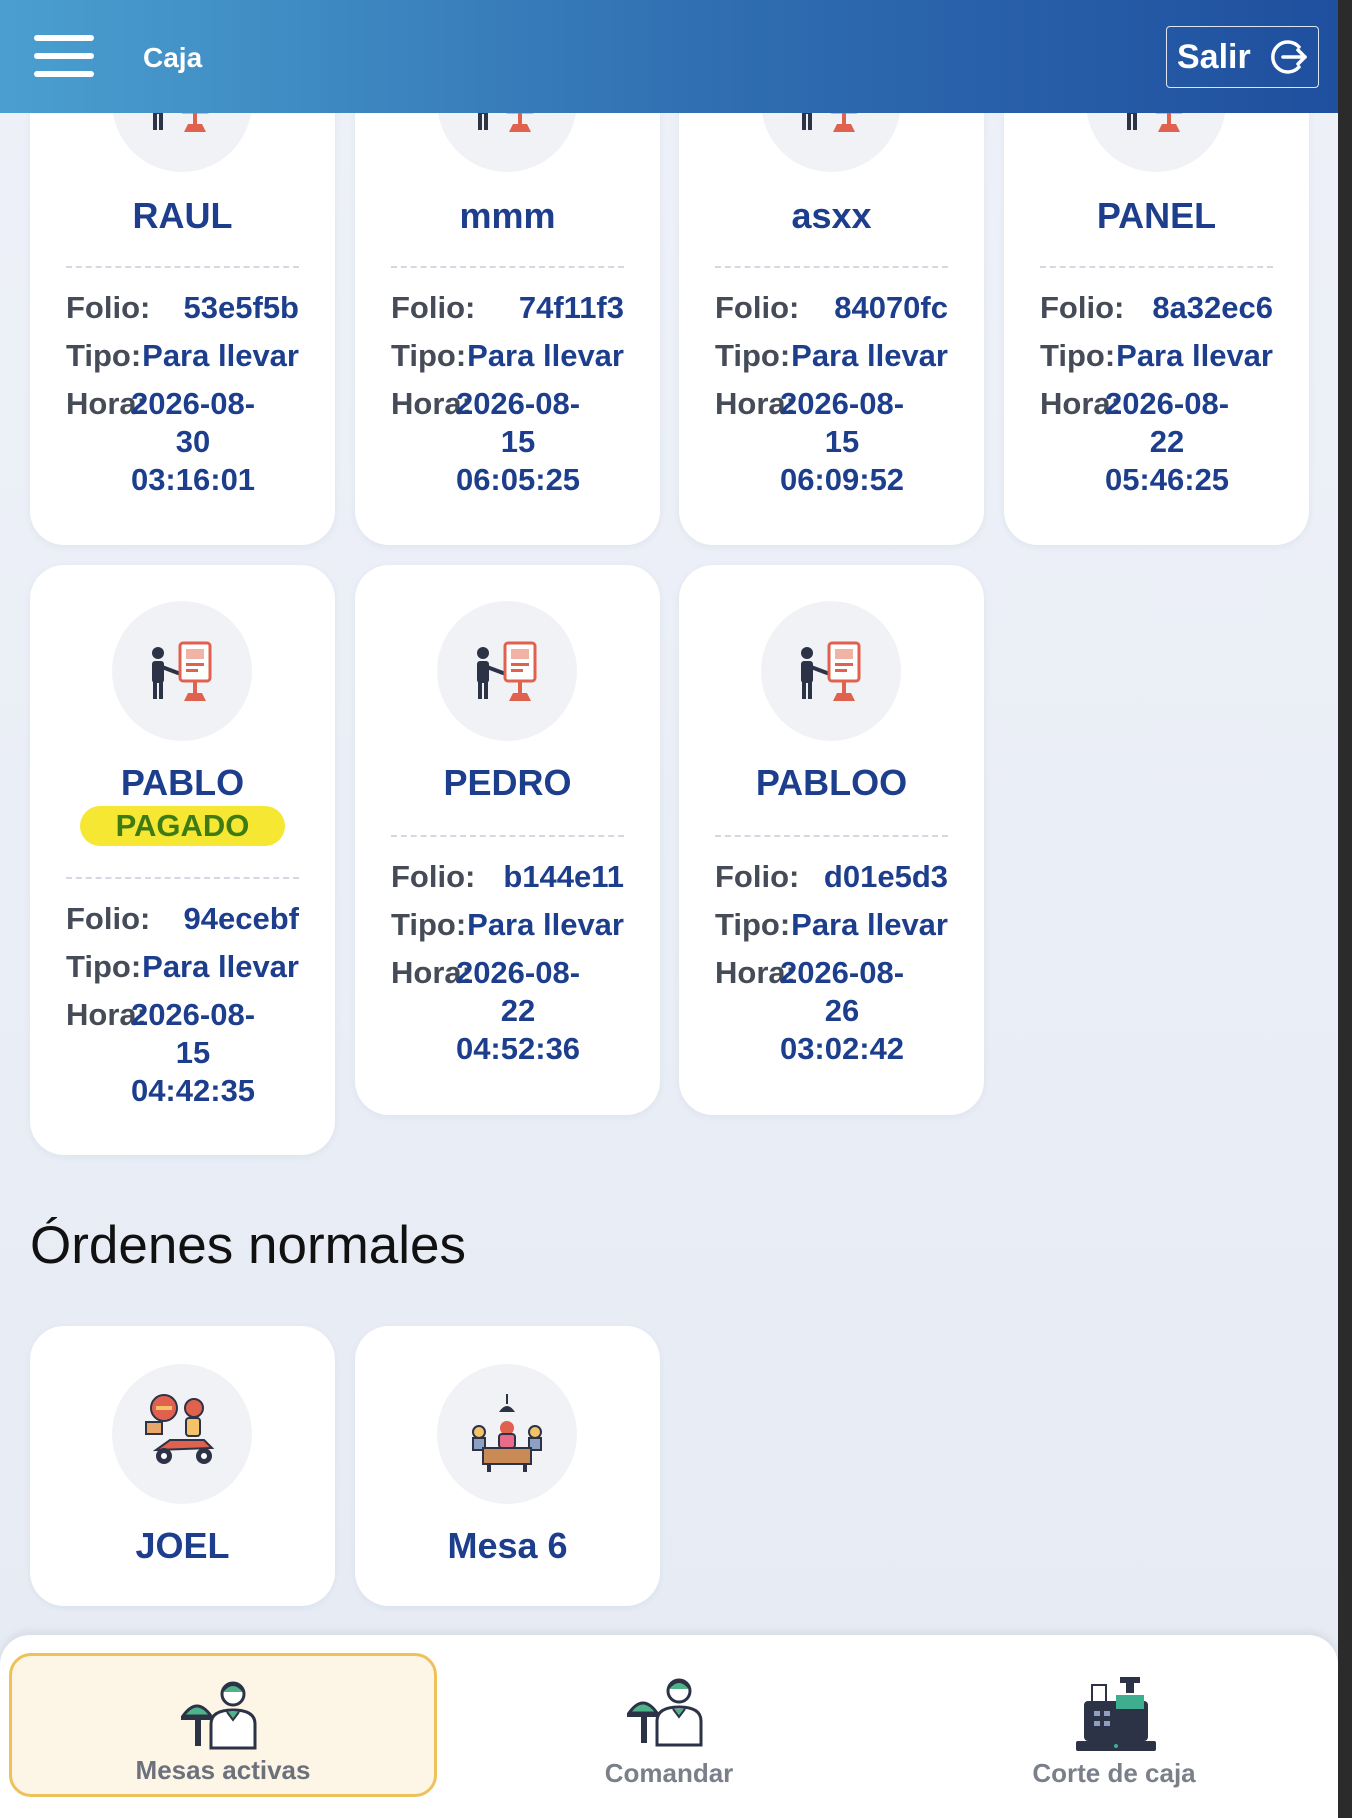 This screenshot has width=1352, height=1818. Describe the element at coordinates (1114, 1715) in the screenshot. I see `cash-register-icon` at that location.